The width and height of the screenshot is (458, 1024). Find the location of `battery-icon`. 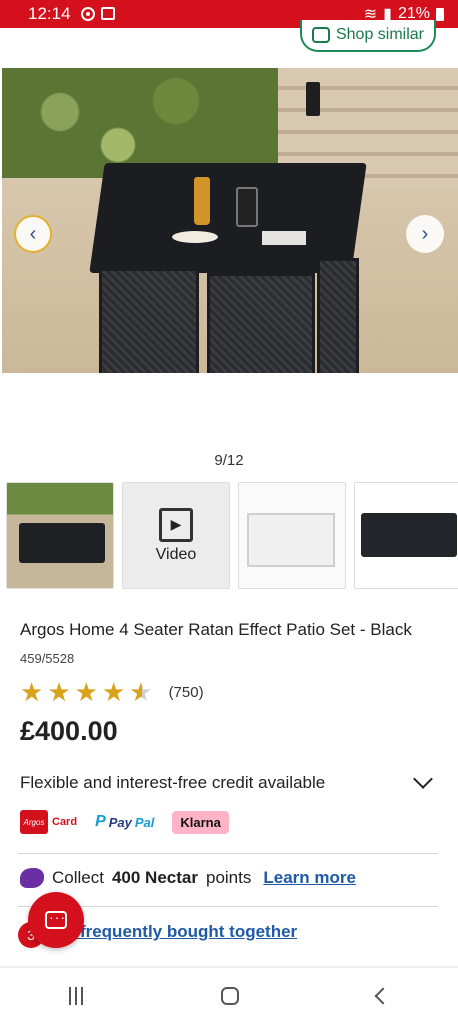

battery-icon is located at coordinates (440, 14).